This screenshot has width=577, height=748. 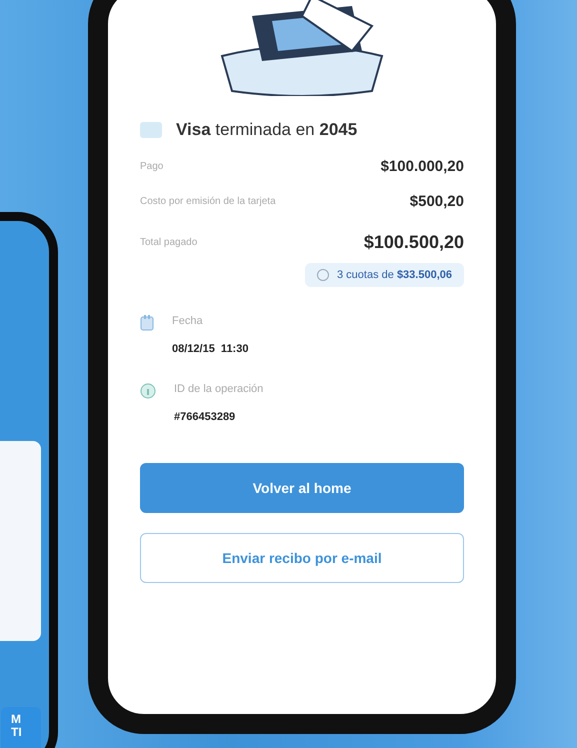 I want to click on amount-value: $100.000,20, so click(x=422, y=166).